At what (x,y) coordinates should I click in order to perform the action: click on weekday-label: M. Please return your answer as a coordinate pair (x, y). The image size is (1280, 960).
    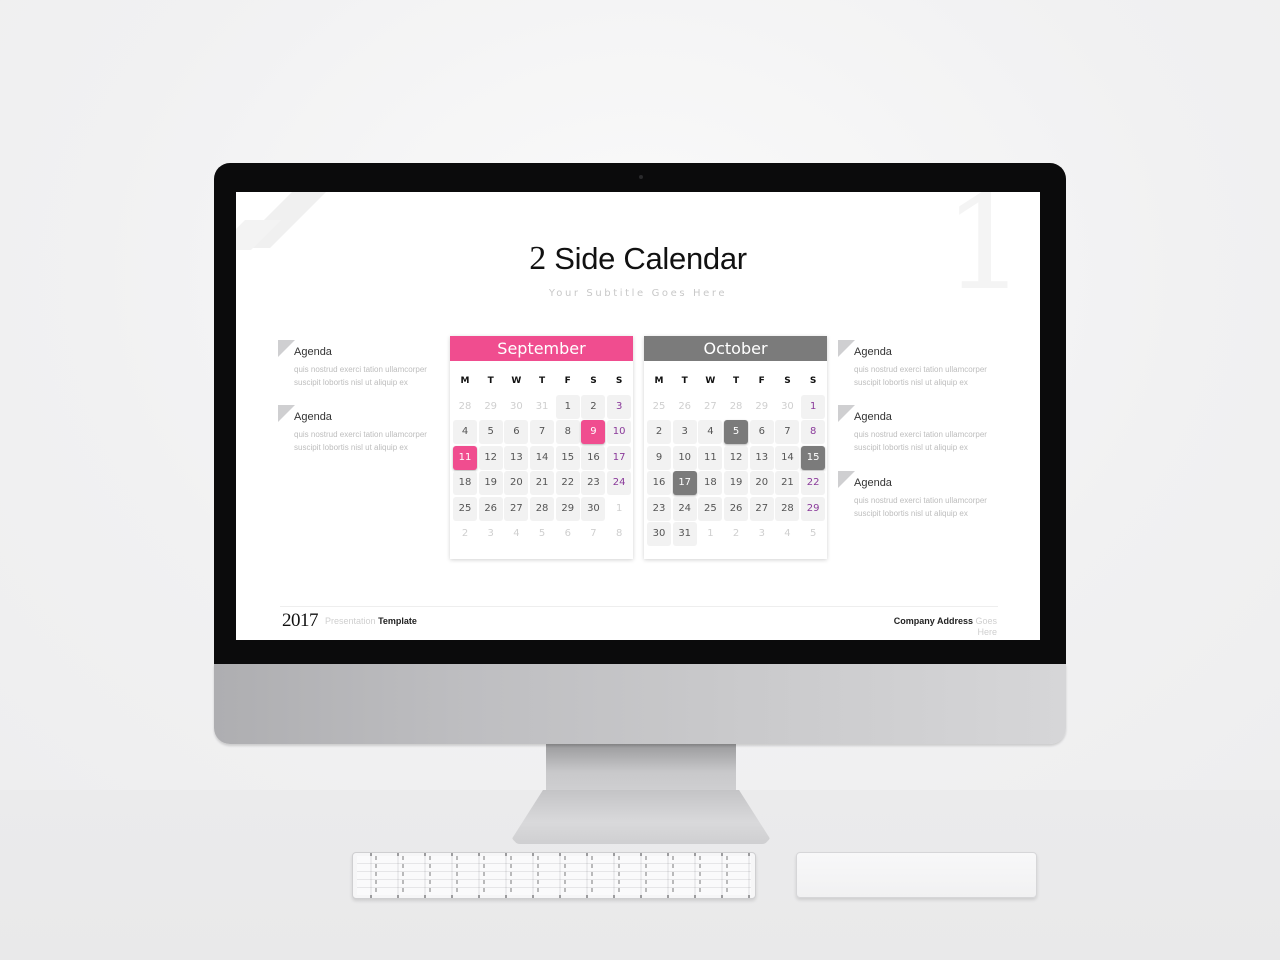
    Looking at the image, I should click on (465, 381).